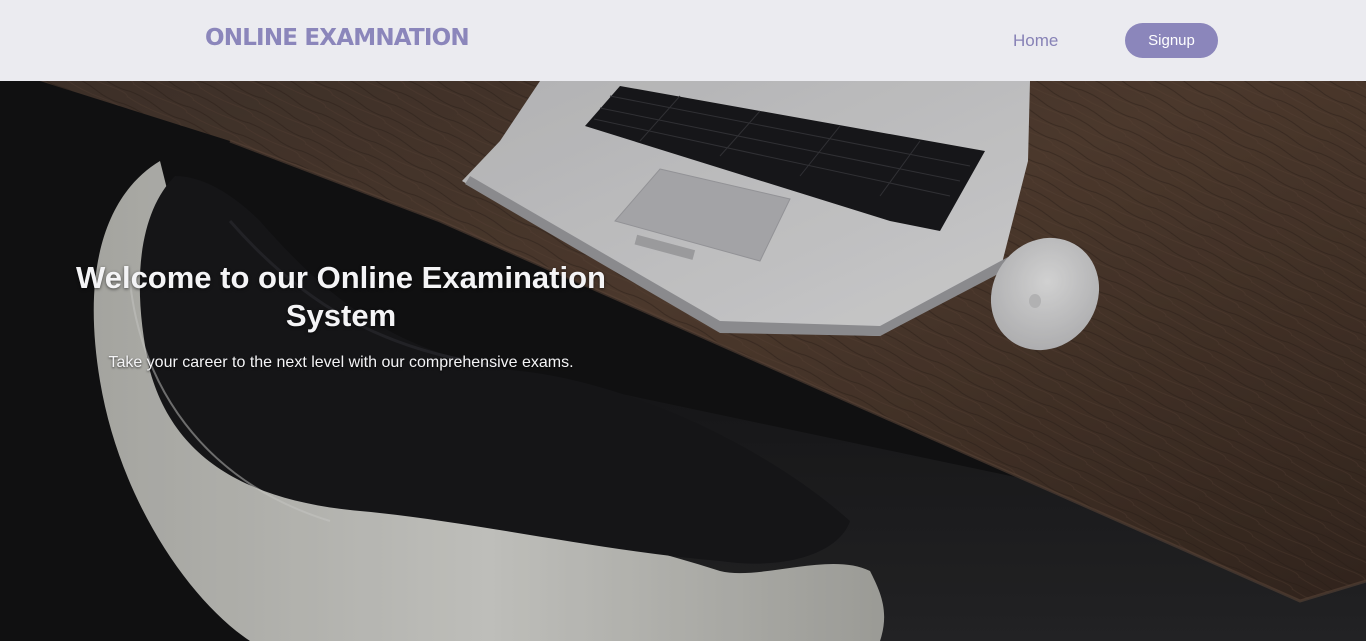  I want to click on brand-logo-text: ONLINE EXAMNATION, so click(337, 38).